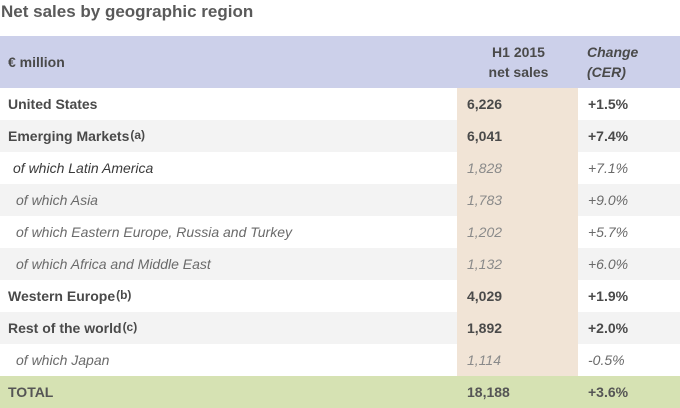 The height and width of the screenshot is (408, 680). What do you see at coordinates (517, 264) in the screenshot?
I see `sales-cell: 1,132` at bounding box center [517, 264].